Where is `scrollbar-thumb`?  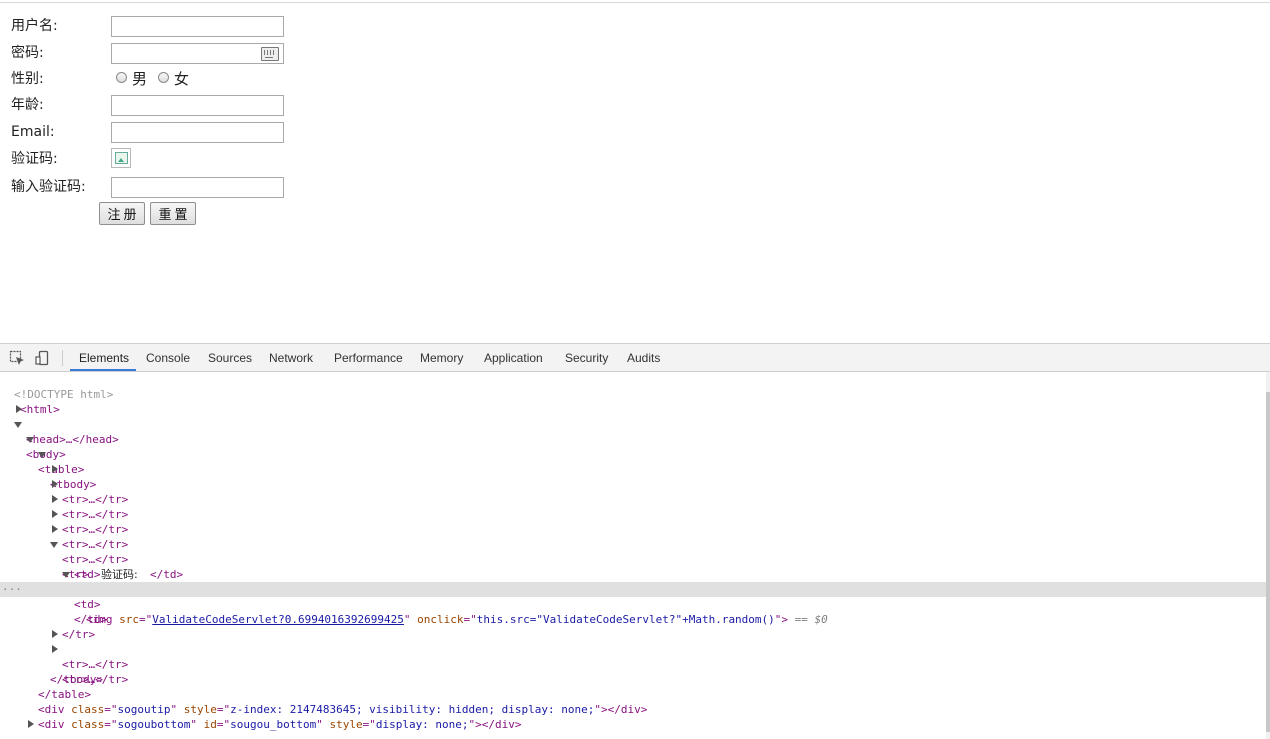
scrollbar-thumb is located at coordinates (1268, 562).